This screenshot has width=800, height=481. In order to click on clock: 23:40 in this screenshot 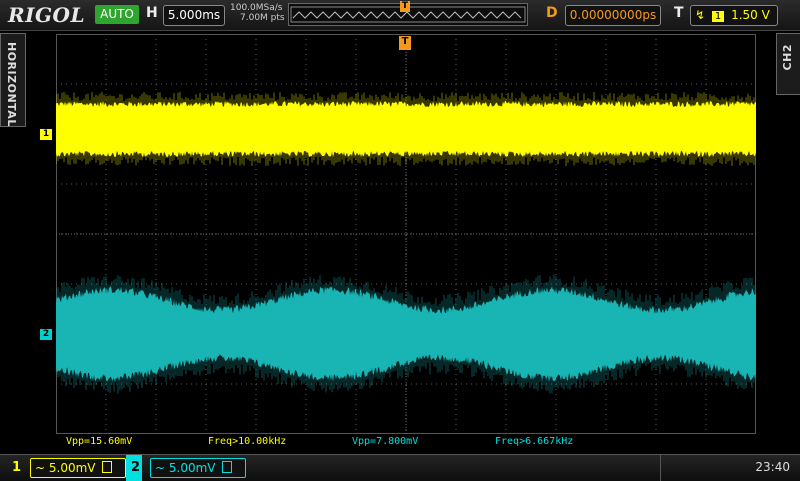, I will do `click(772, 467)`.